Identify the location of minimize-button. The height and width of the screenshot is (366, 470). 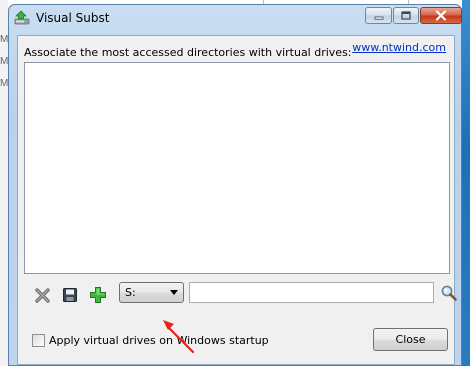
(378, 15).